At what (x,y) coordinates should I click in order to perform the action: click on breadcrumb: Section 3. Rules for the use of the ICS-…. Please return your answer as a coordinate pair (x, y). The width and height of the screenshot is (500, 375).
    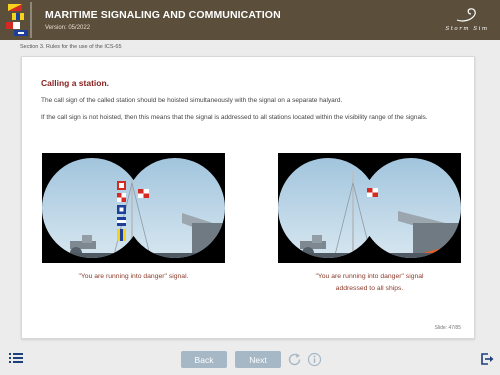
    Looking at the image, I should click on (71, 47).